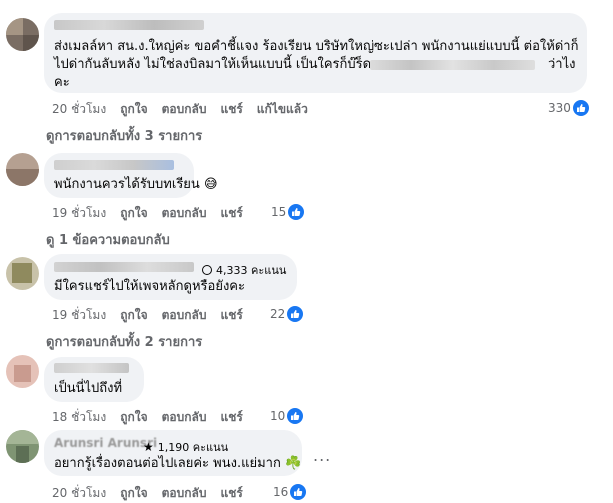  What do you see at coordinates (136, 184) in the screenshot?
I see `comment-text: พนักงานควรได้รับบทเรียน 😅` at bounding box center [136, 184].